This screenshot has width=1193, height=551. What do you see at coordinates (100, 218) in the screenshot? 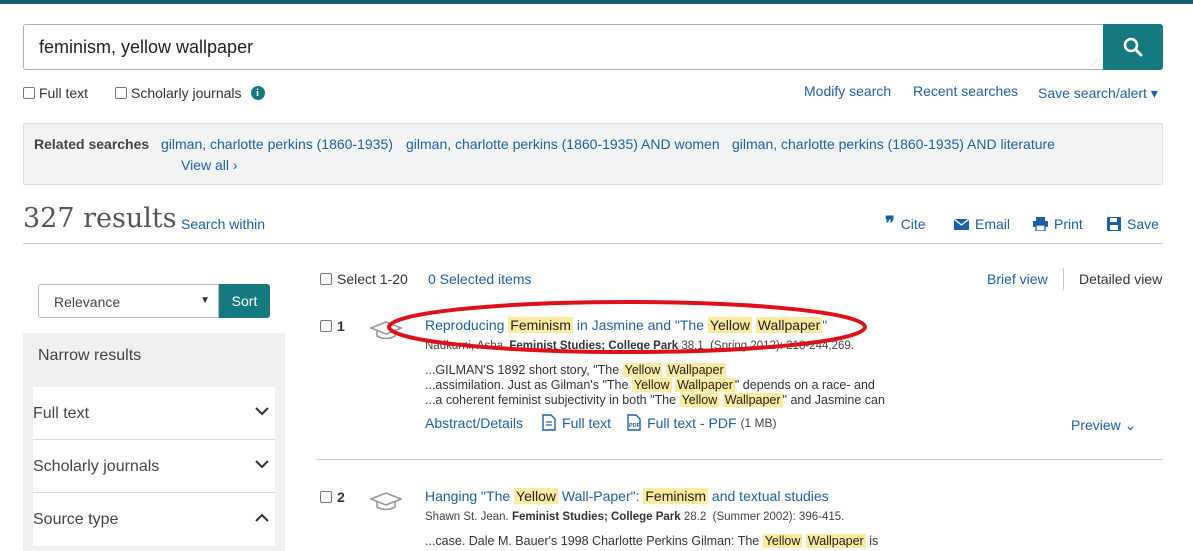
I see `results-count: 327 results` at bounding box center [100, 218].